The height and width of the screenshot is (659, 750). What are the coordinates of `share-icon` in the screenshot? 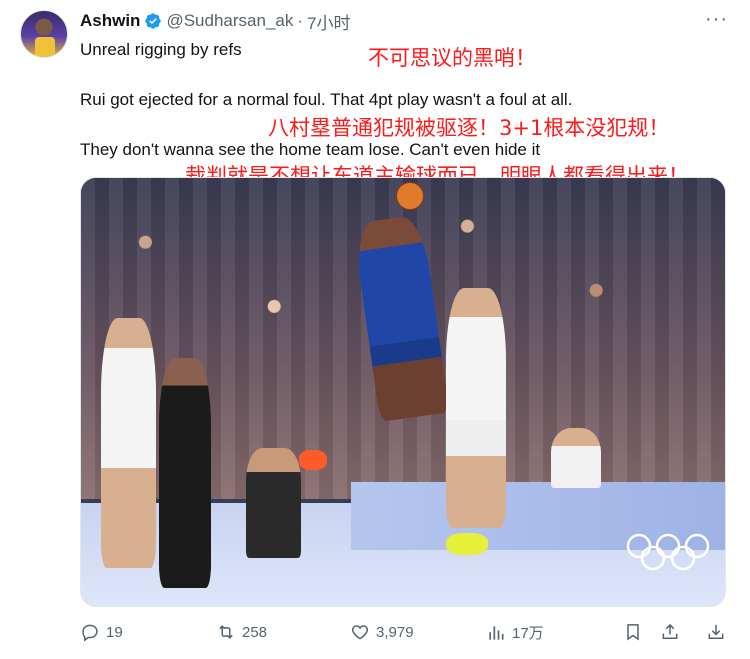 It's located at (670, 631).